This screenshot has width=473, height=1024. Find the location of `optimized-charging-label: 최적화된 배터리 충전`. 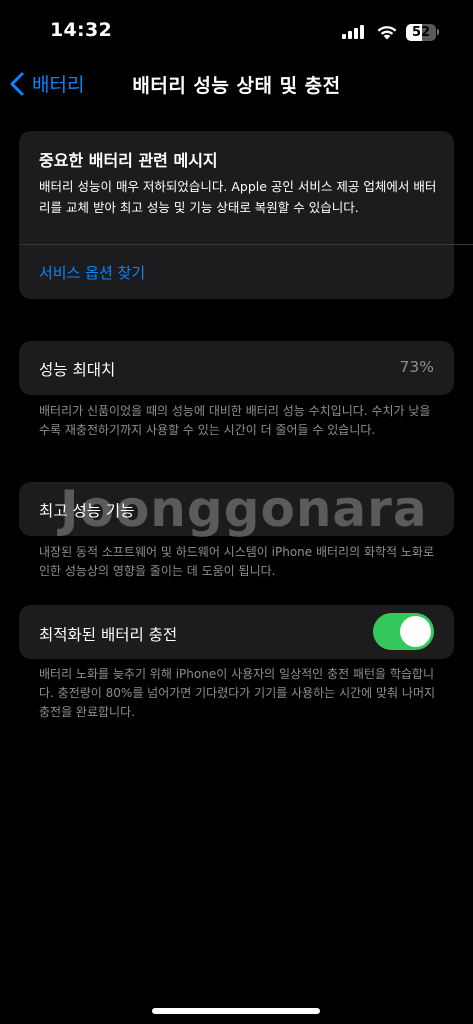

optimized-charging-label: 최적화된 배터리 충전 is located at coordinates (108, 635).